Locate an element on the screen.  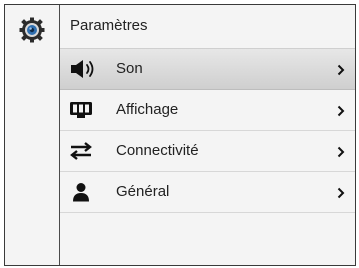
menu-item-label: Connectivité is located at coordinates (157, 150).